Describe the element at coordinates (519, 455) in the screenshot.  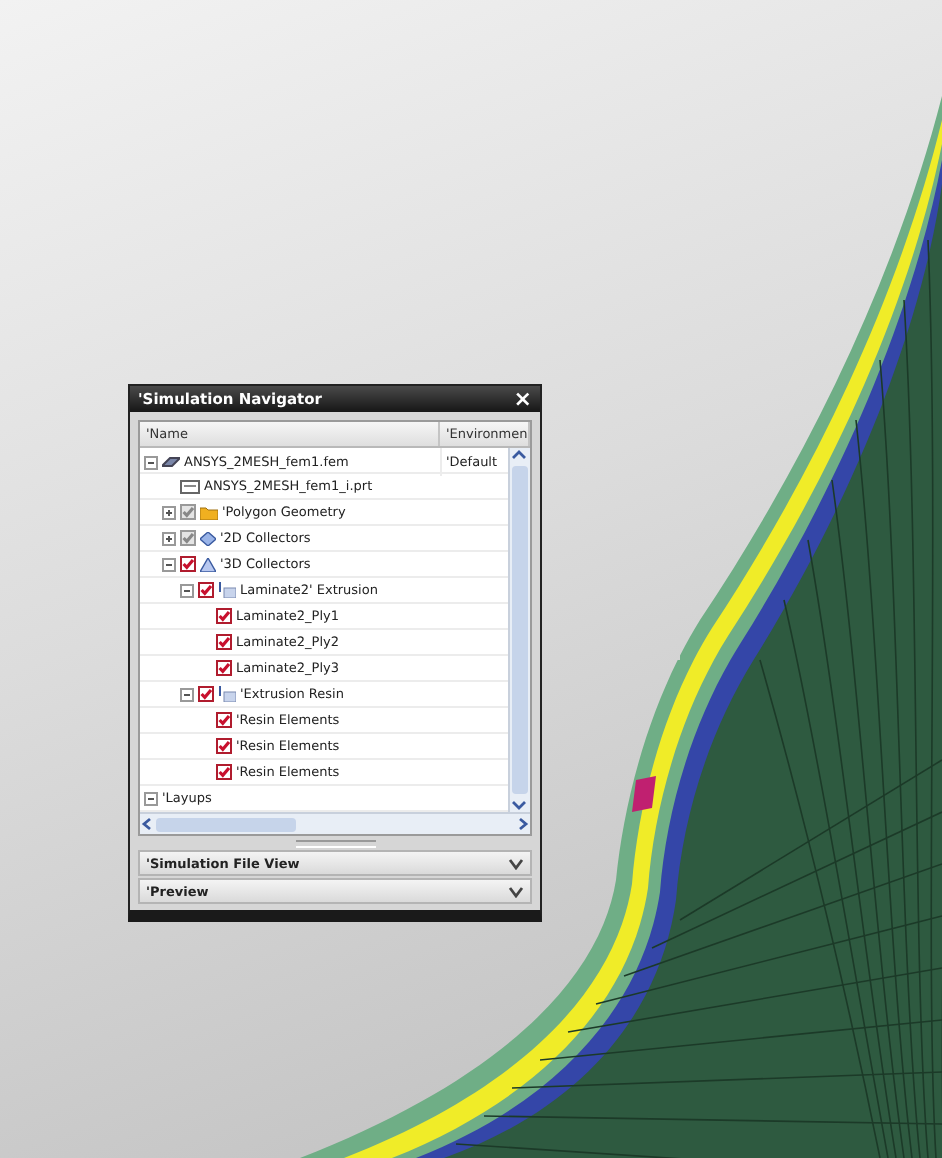
I see `scroll-up-icon` at that location.